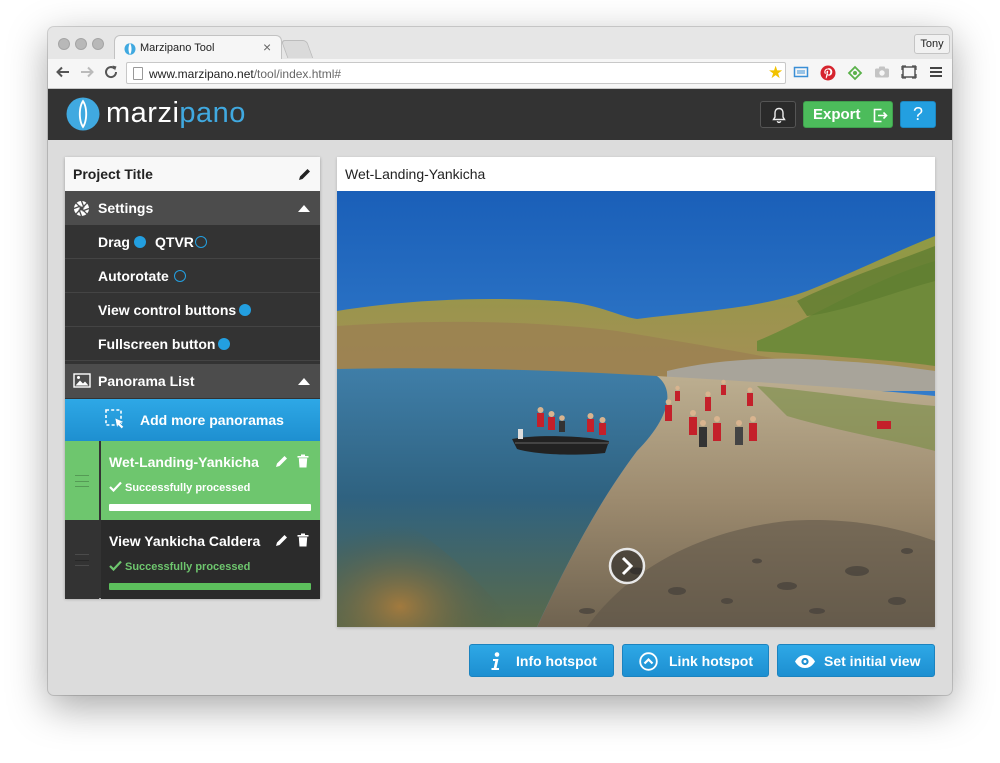  What do you see at coordinates (880, 115) in the screenshot?
I see `export-arrow-icon` at bounding box center [880, 115].